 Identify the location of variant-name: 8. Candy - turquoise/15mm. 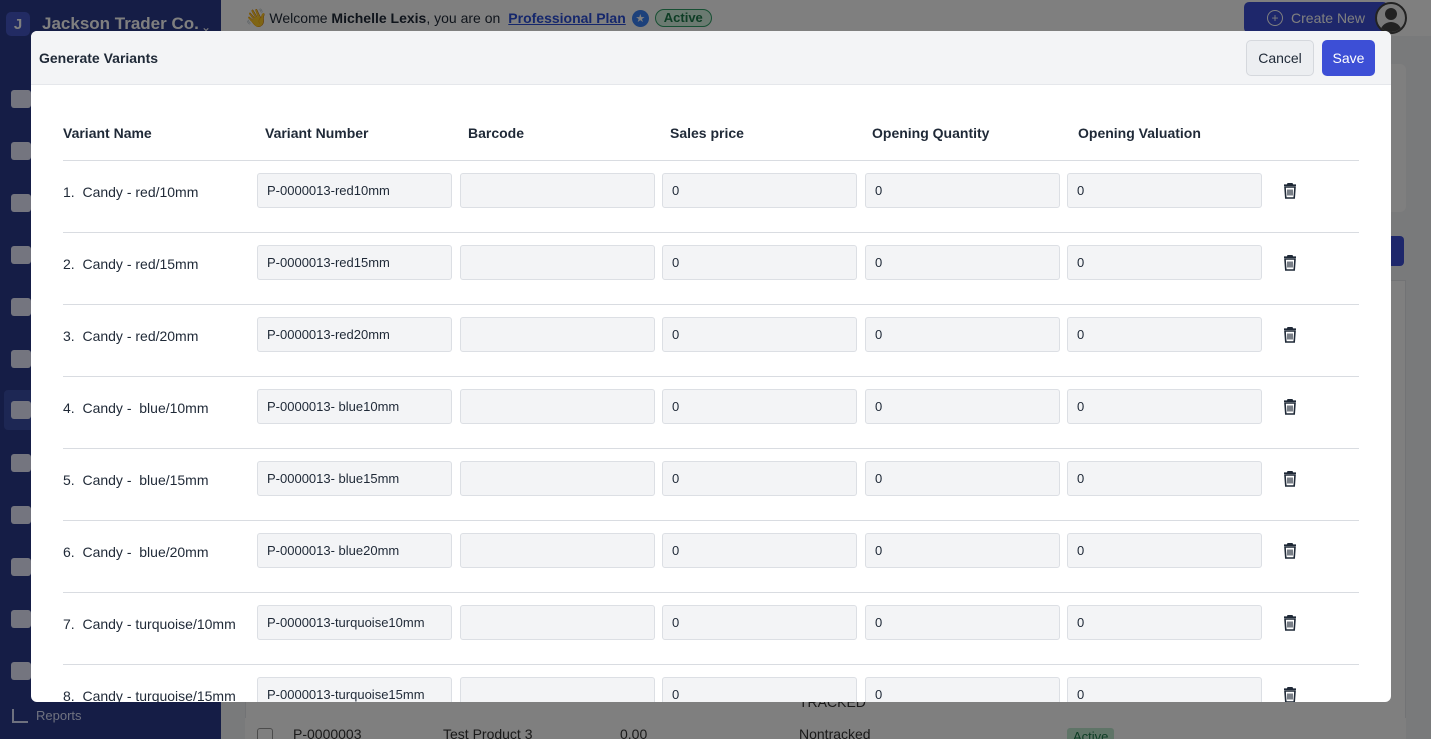
(149, 695).